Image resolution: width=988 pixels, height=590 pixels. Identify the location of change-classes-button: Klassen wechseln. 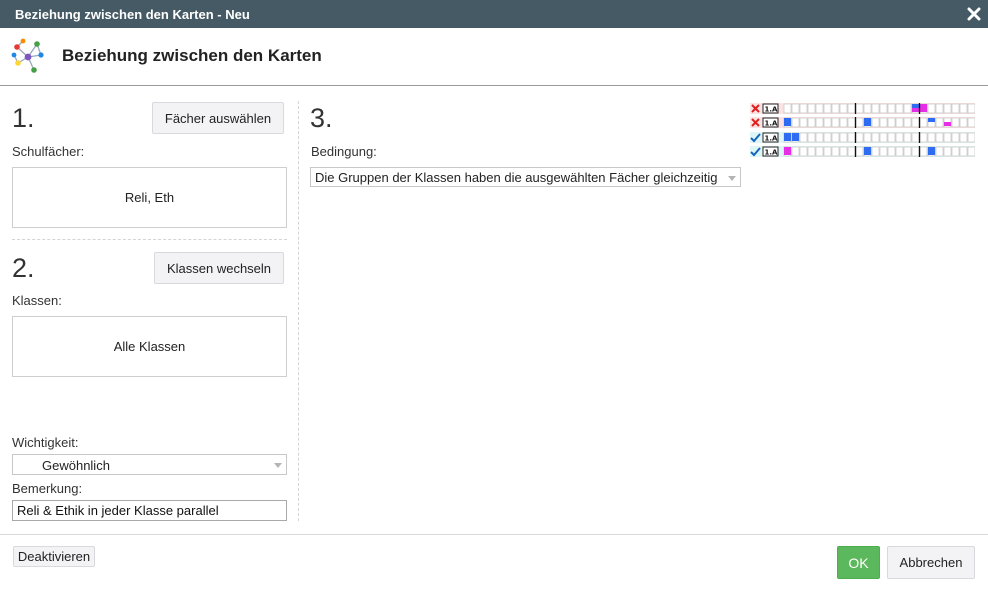
(219, 268).